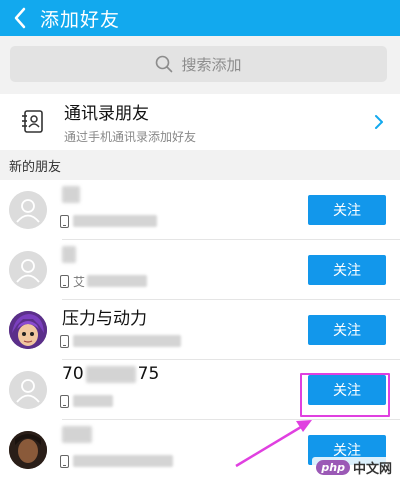 Image resolution: width=400 pixels, height=480 pixels. Describe the element at coordinates (106, 114) in the screenshot. I see `contacts-title: 通讯录朋友` at that location.